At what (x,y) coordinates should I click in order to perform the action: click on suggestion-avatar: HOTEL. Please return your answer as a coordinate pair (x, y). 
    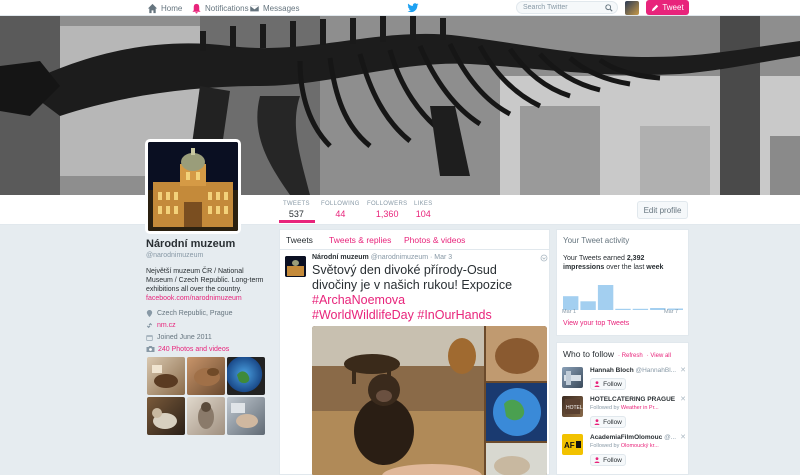
    Looking at the image, I should click on (572, 406).